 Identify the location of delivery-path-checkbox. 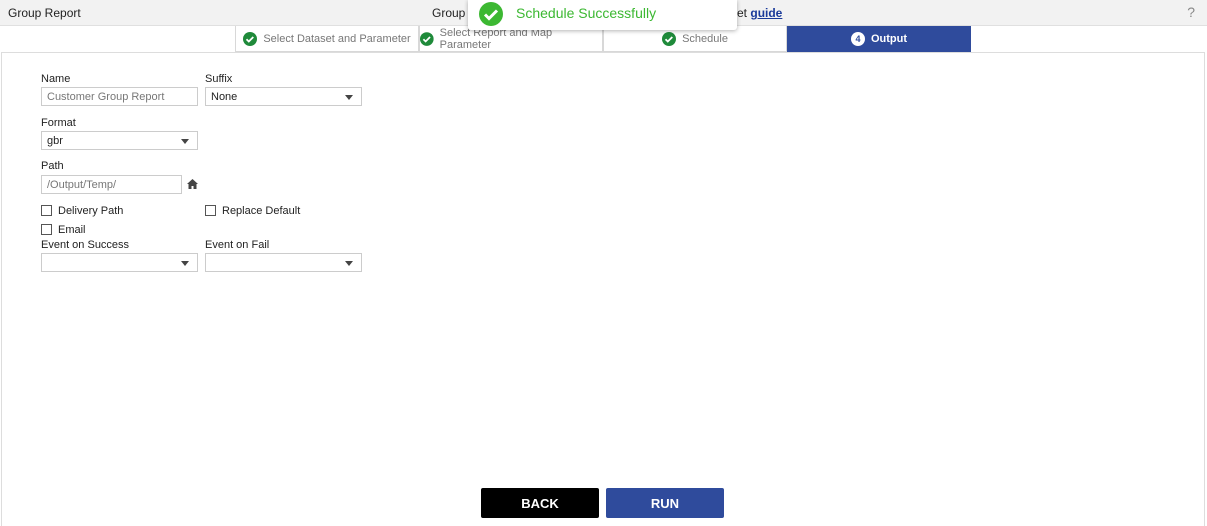
(46, 210).